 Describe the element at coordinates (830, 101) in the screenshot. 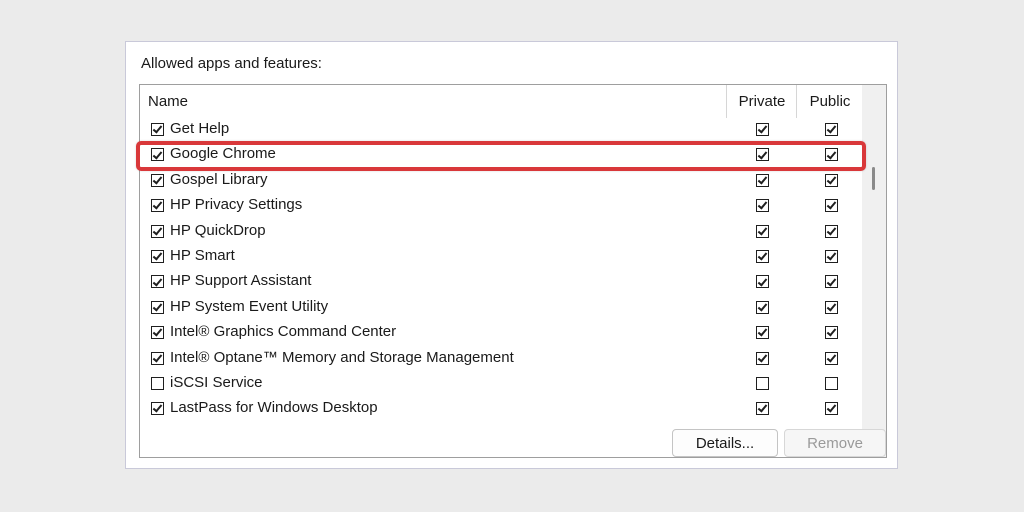

I see `column-header-public: Public` at that location.